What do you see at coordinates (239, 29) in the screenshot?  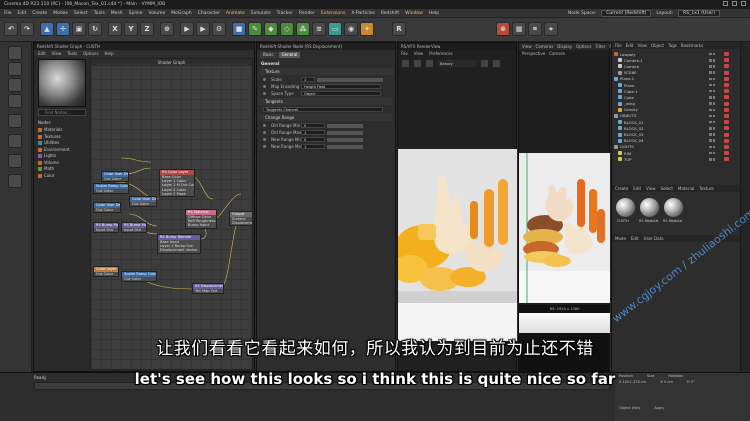 I see `cube-object-icon: ■` at bounding box center [239, 29].